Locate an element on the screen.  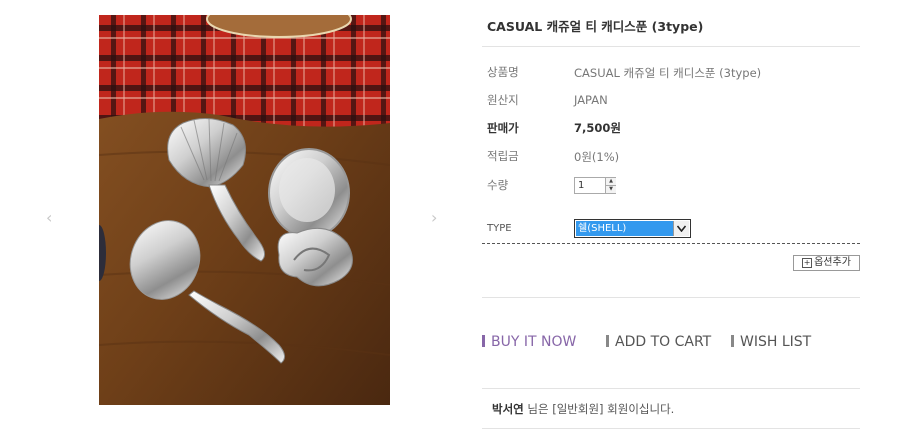
add-option-button: + 옵션추가 is located at coordinates (826, 263).